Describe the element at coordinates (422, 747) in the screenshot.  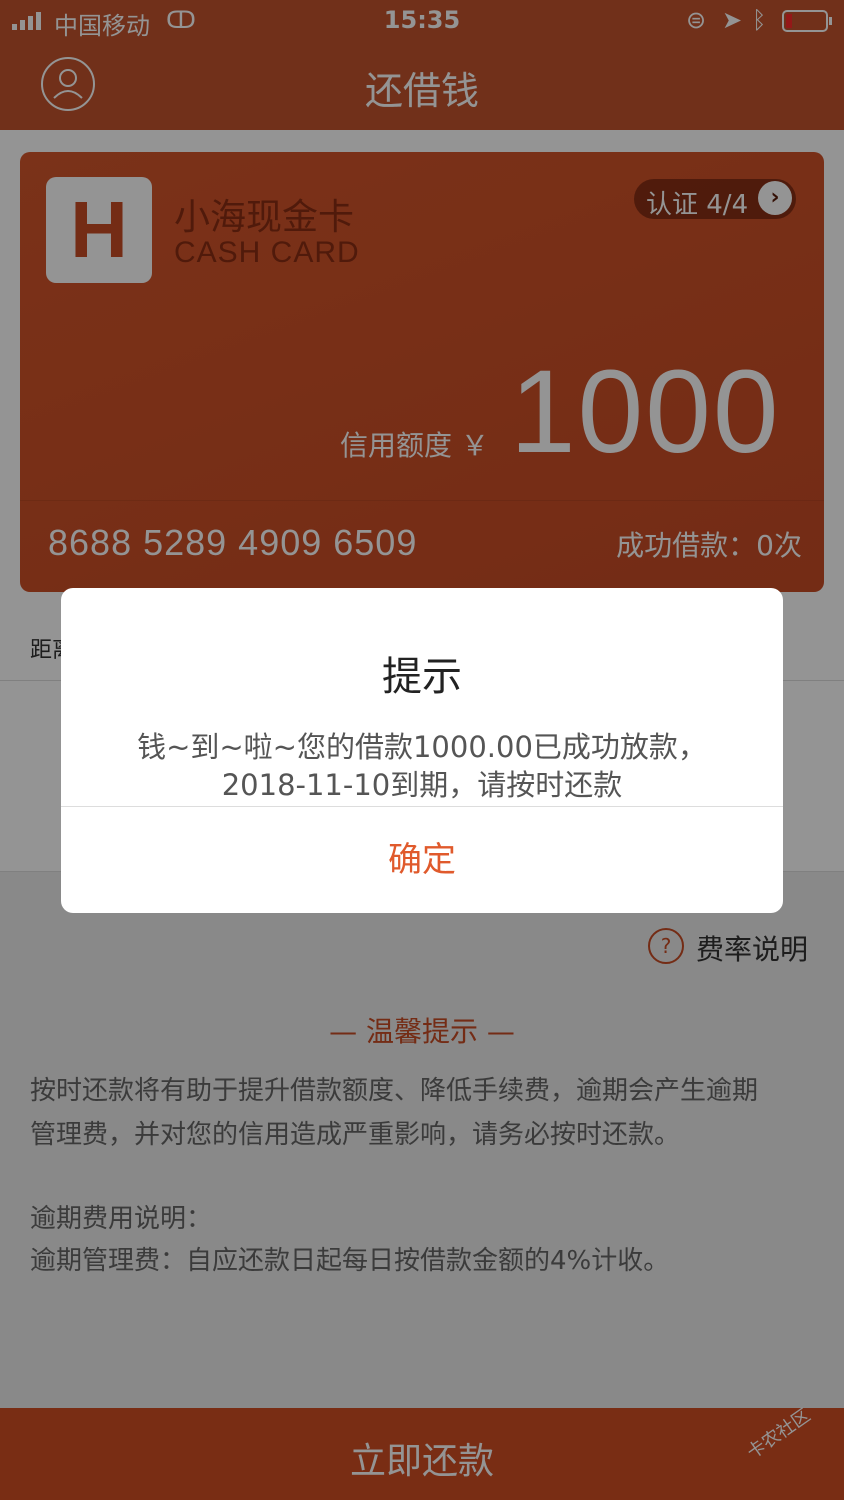
I see `dialog-message-line: 钱~到~啦~您的借款1000.00已成功放款，` at that location.